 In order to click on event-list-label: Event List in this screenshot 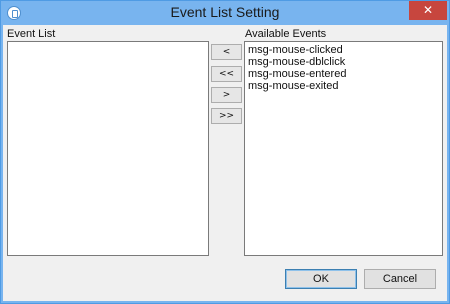, I will do `click(31, 34)`.